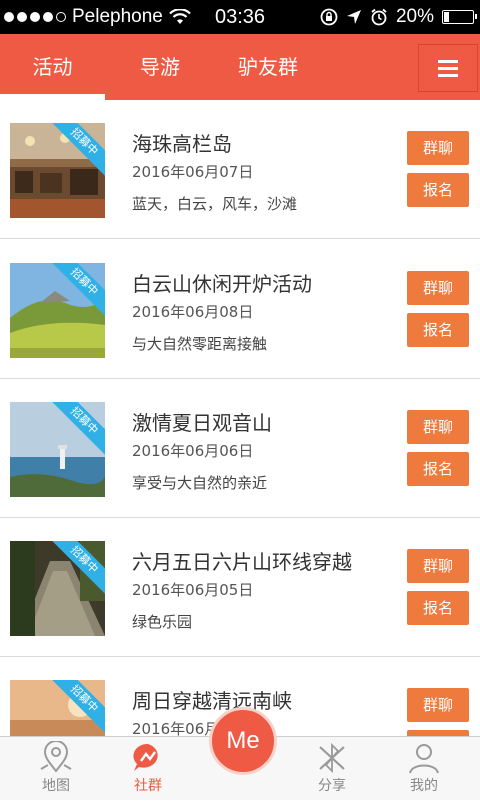 Image resolution: width=480 pixels, height=801 pixels. I want to click on activity-date: 2016年06月07日, so click(193, 172).